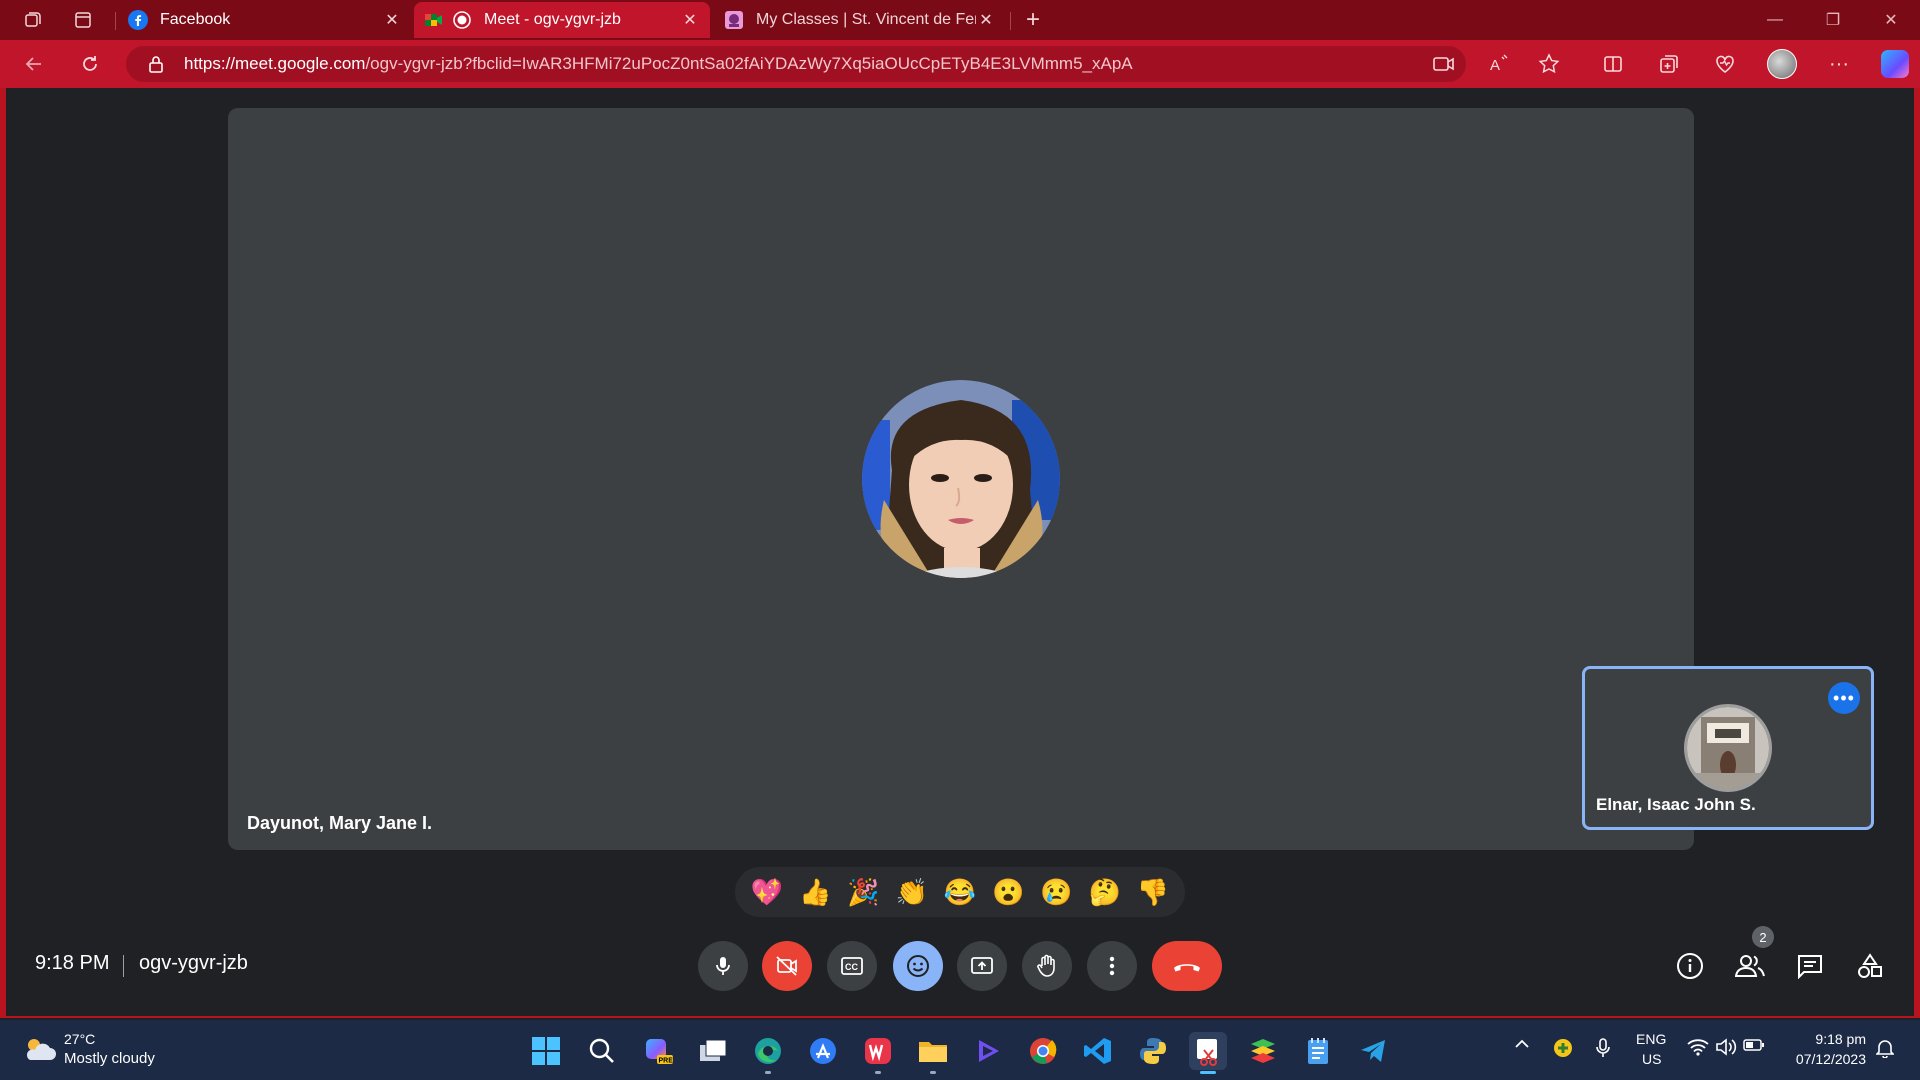 This screenshot has width=1920, height=1080. Describe the element at coordinates (33, 20) in the screenshot. I see `workspaces-icon` at that location.